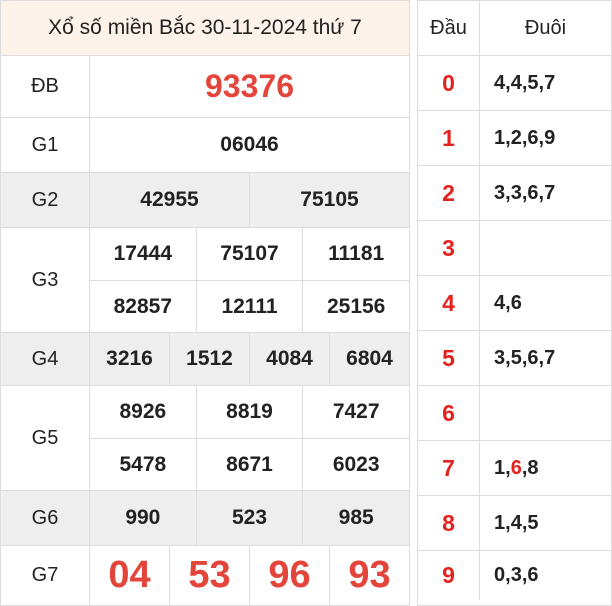 The height and width of the screenshot is (606, 612). I want to click on loto-row: 2 3,3,6,7, so click(514, 193).